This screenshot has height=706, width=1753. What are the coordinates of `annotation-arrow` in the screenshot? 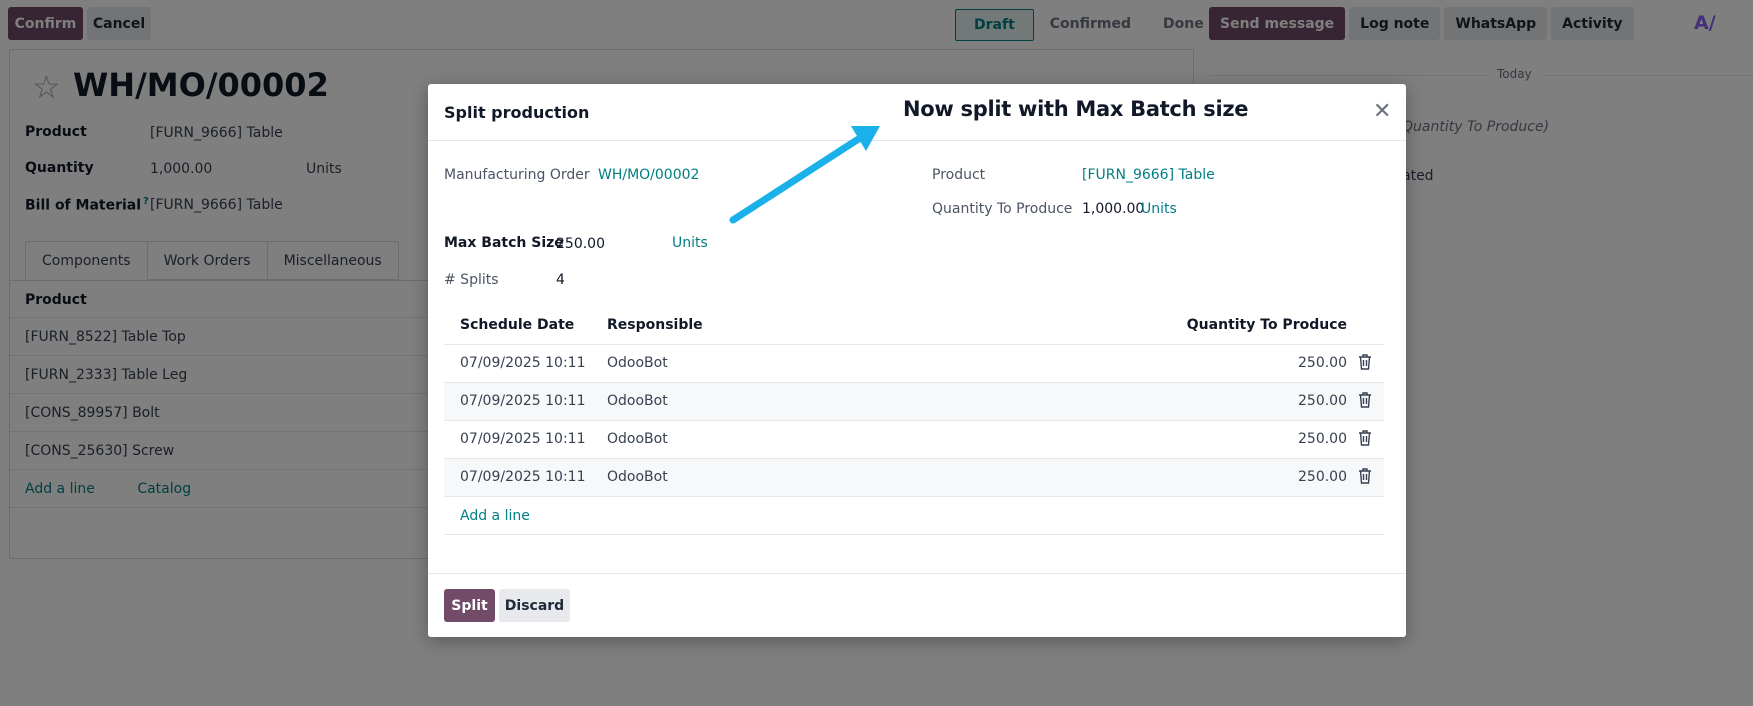 It's located at (804, 175).